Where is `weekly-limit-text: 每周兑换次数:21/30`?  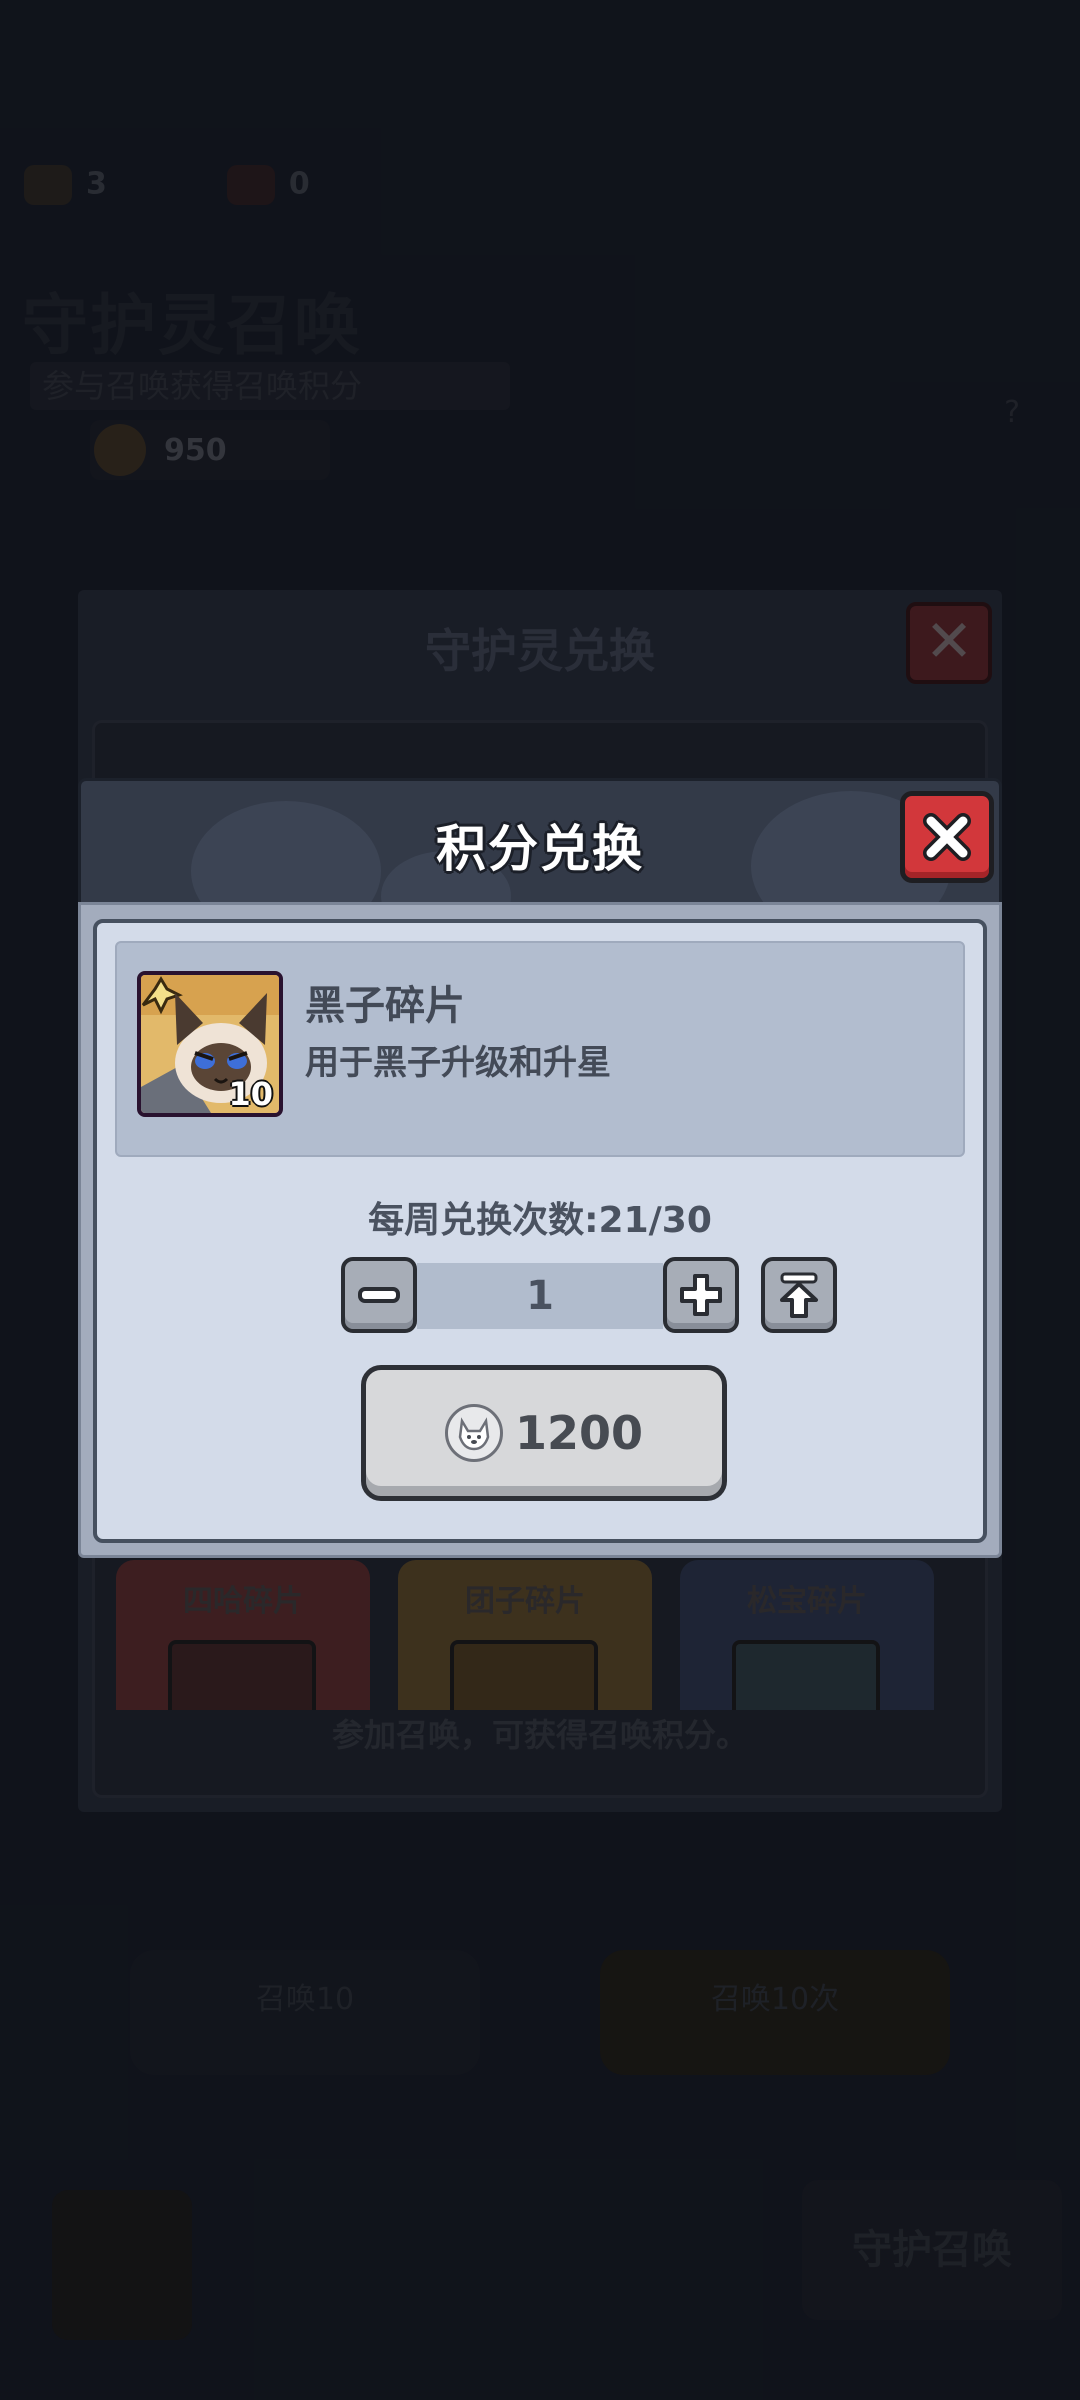
weekly-limit-text: 每周兑换次数:21/30 is located at coordinates (540, 1220).